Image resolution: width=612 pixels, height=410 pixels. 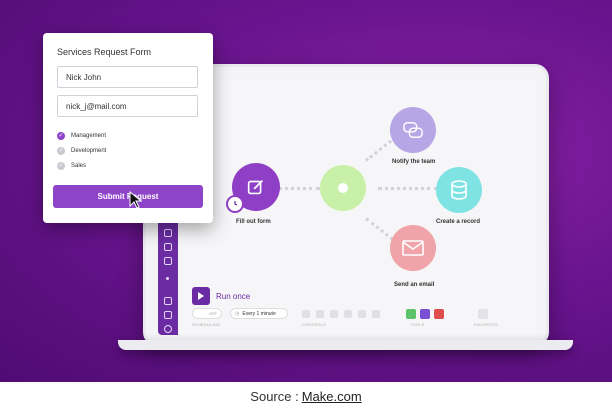 What do you see at coordinates (89, 151) in the screenshot?
I see `option-label: Development` at bounding box center [89, 151].